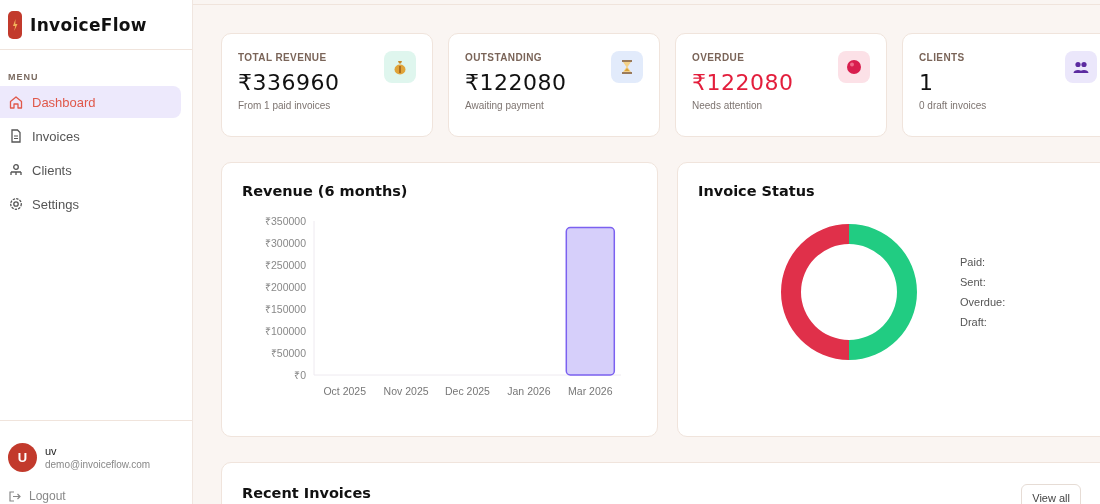 This screenshot has height=504, width=1100. What do you see at coordinates (285, 265) in the screenshot?
I see `tick-label: ₹250000` at bounding box center [285, 265].